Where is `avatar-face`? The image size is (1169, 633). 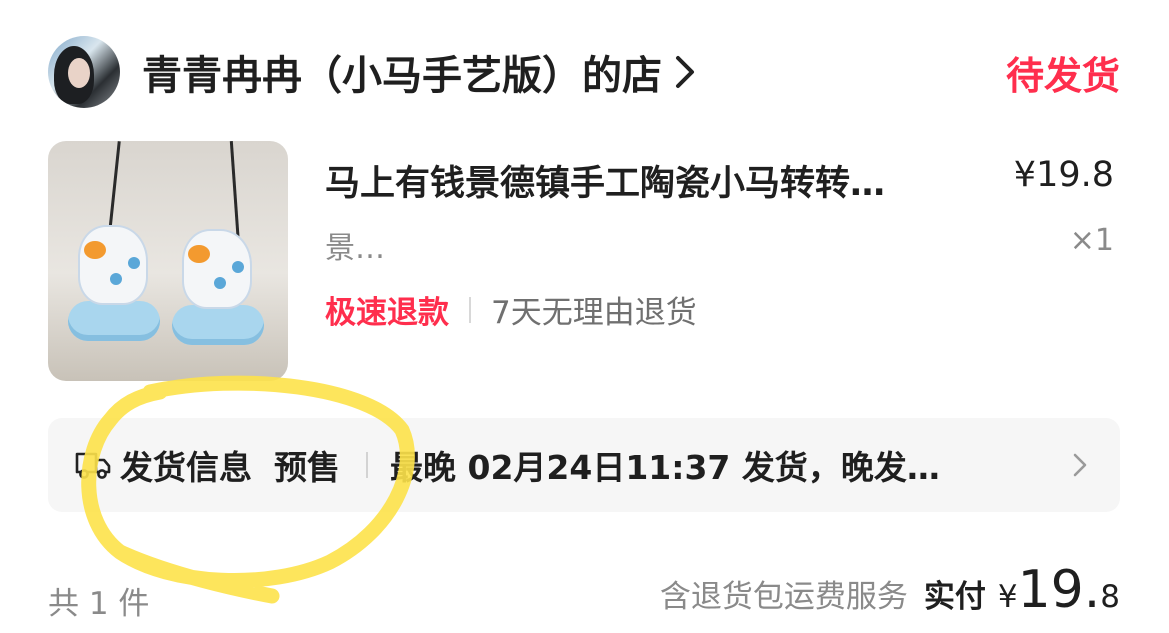 avatar-face is located at coordinates (79, 73).